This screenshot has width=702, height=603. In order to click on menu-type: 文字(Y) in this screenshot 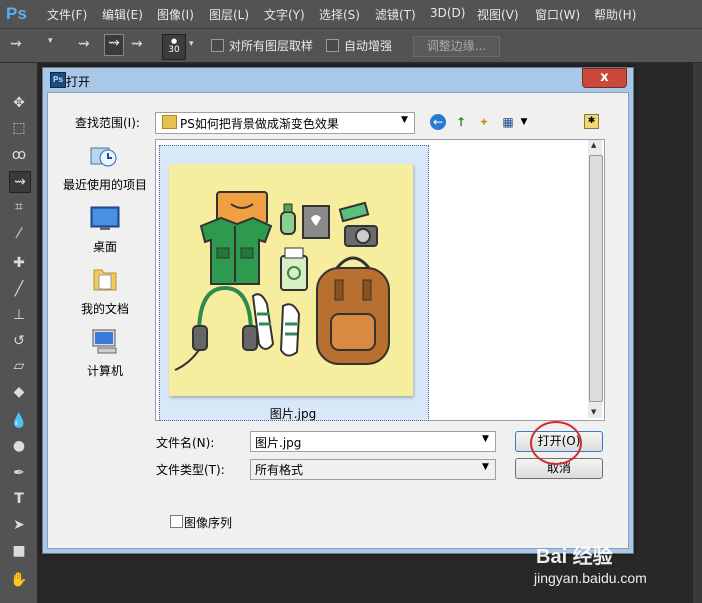, I will do `click(284, 14)`.